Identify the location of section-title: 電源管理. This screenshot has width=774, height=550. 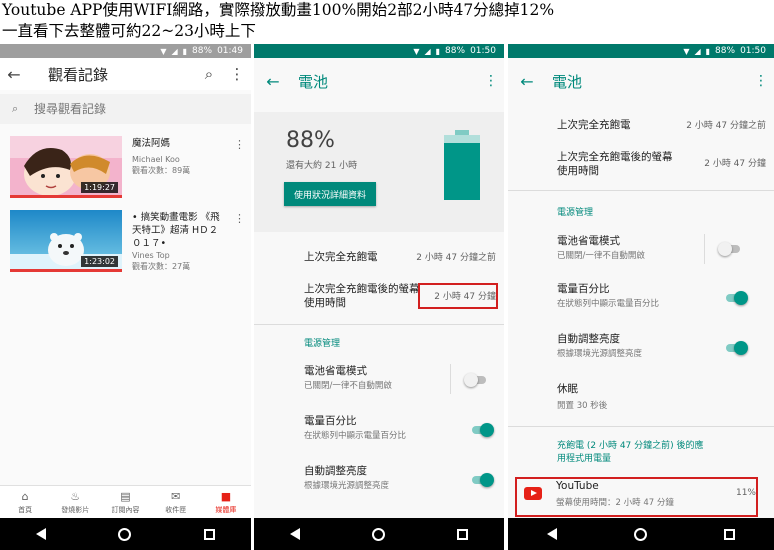
(575, 213).